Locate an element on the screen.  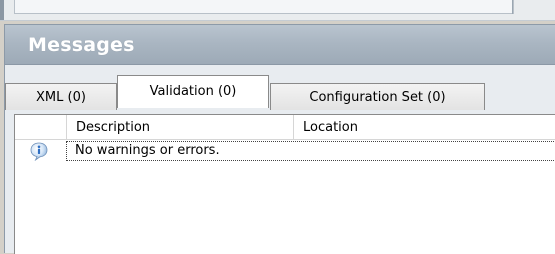
info-icon is located at coordinates (39, 151).